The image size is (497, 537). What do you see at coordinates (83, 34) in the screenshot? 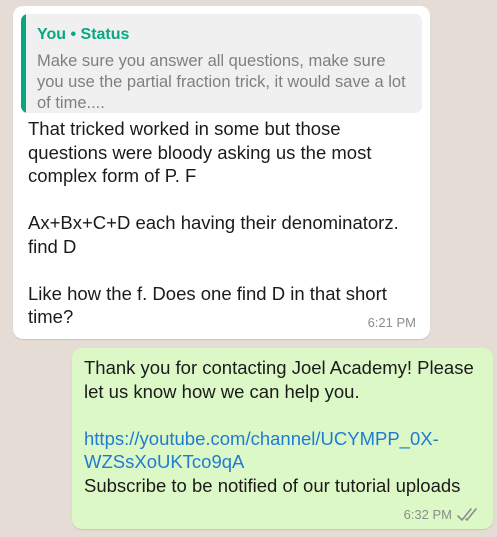
I see `quote-author: You • Status` at bounding box center [83, 34].